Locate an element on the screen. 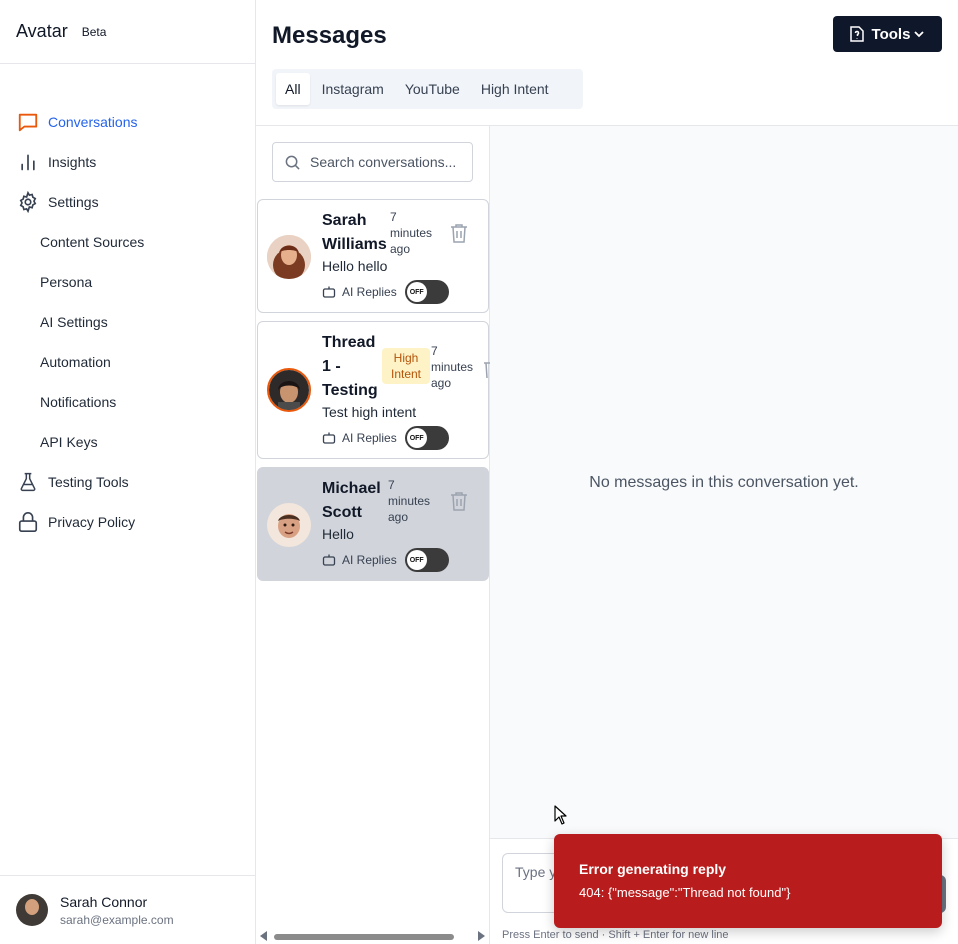 The image size is (958, 944). tab-all: All is located at coordinates (293, 89).